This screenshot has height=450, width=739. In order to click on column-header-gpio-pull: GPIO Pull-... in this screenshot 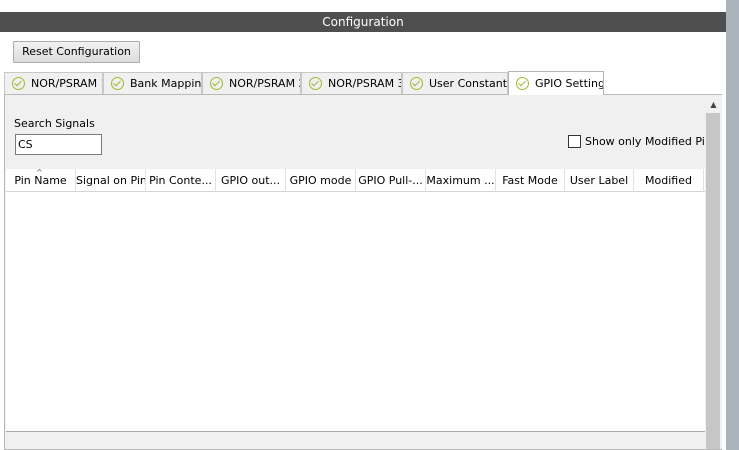, I will do `click(391, 180)`.